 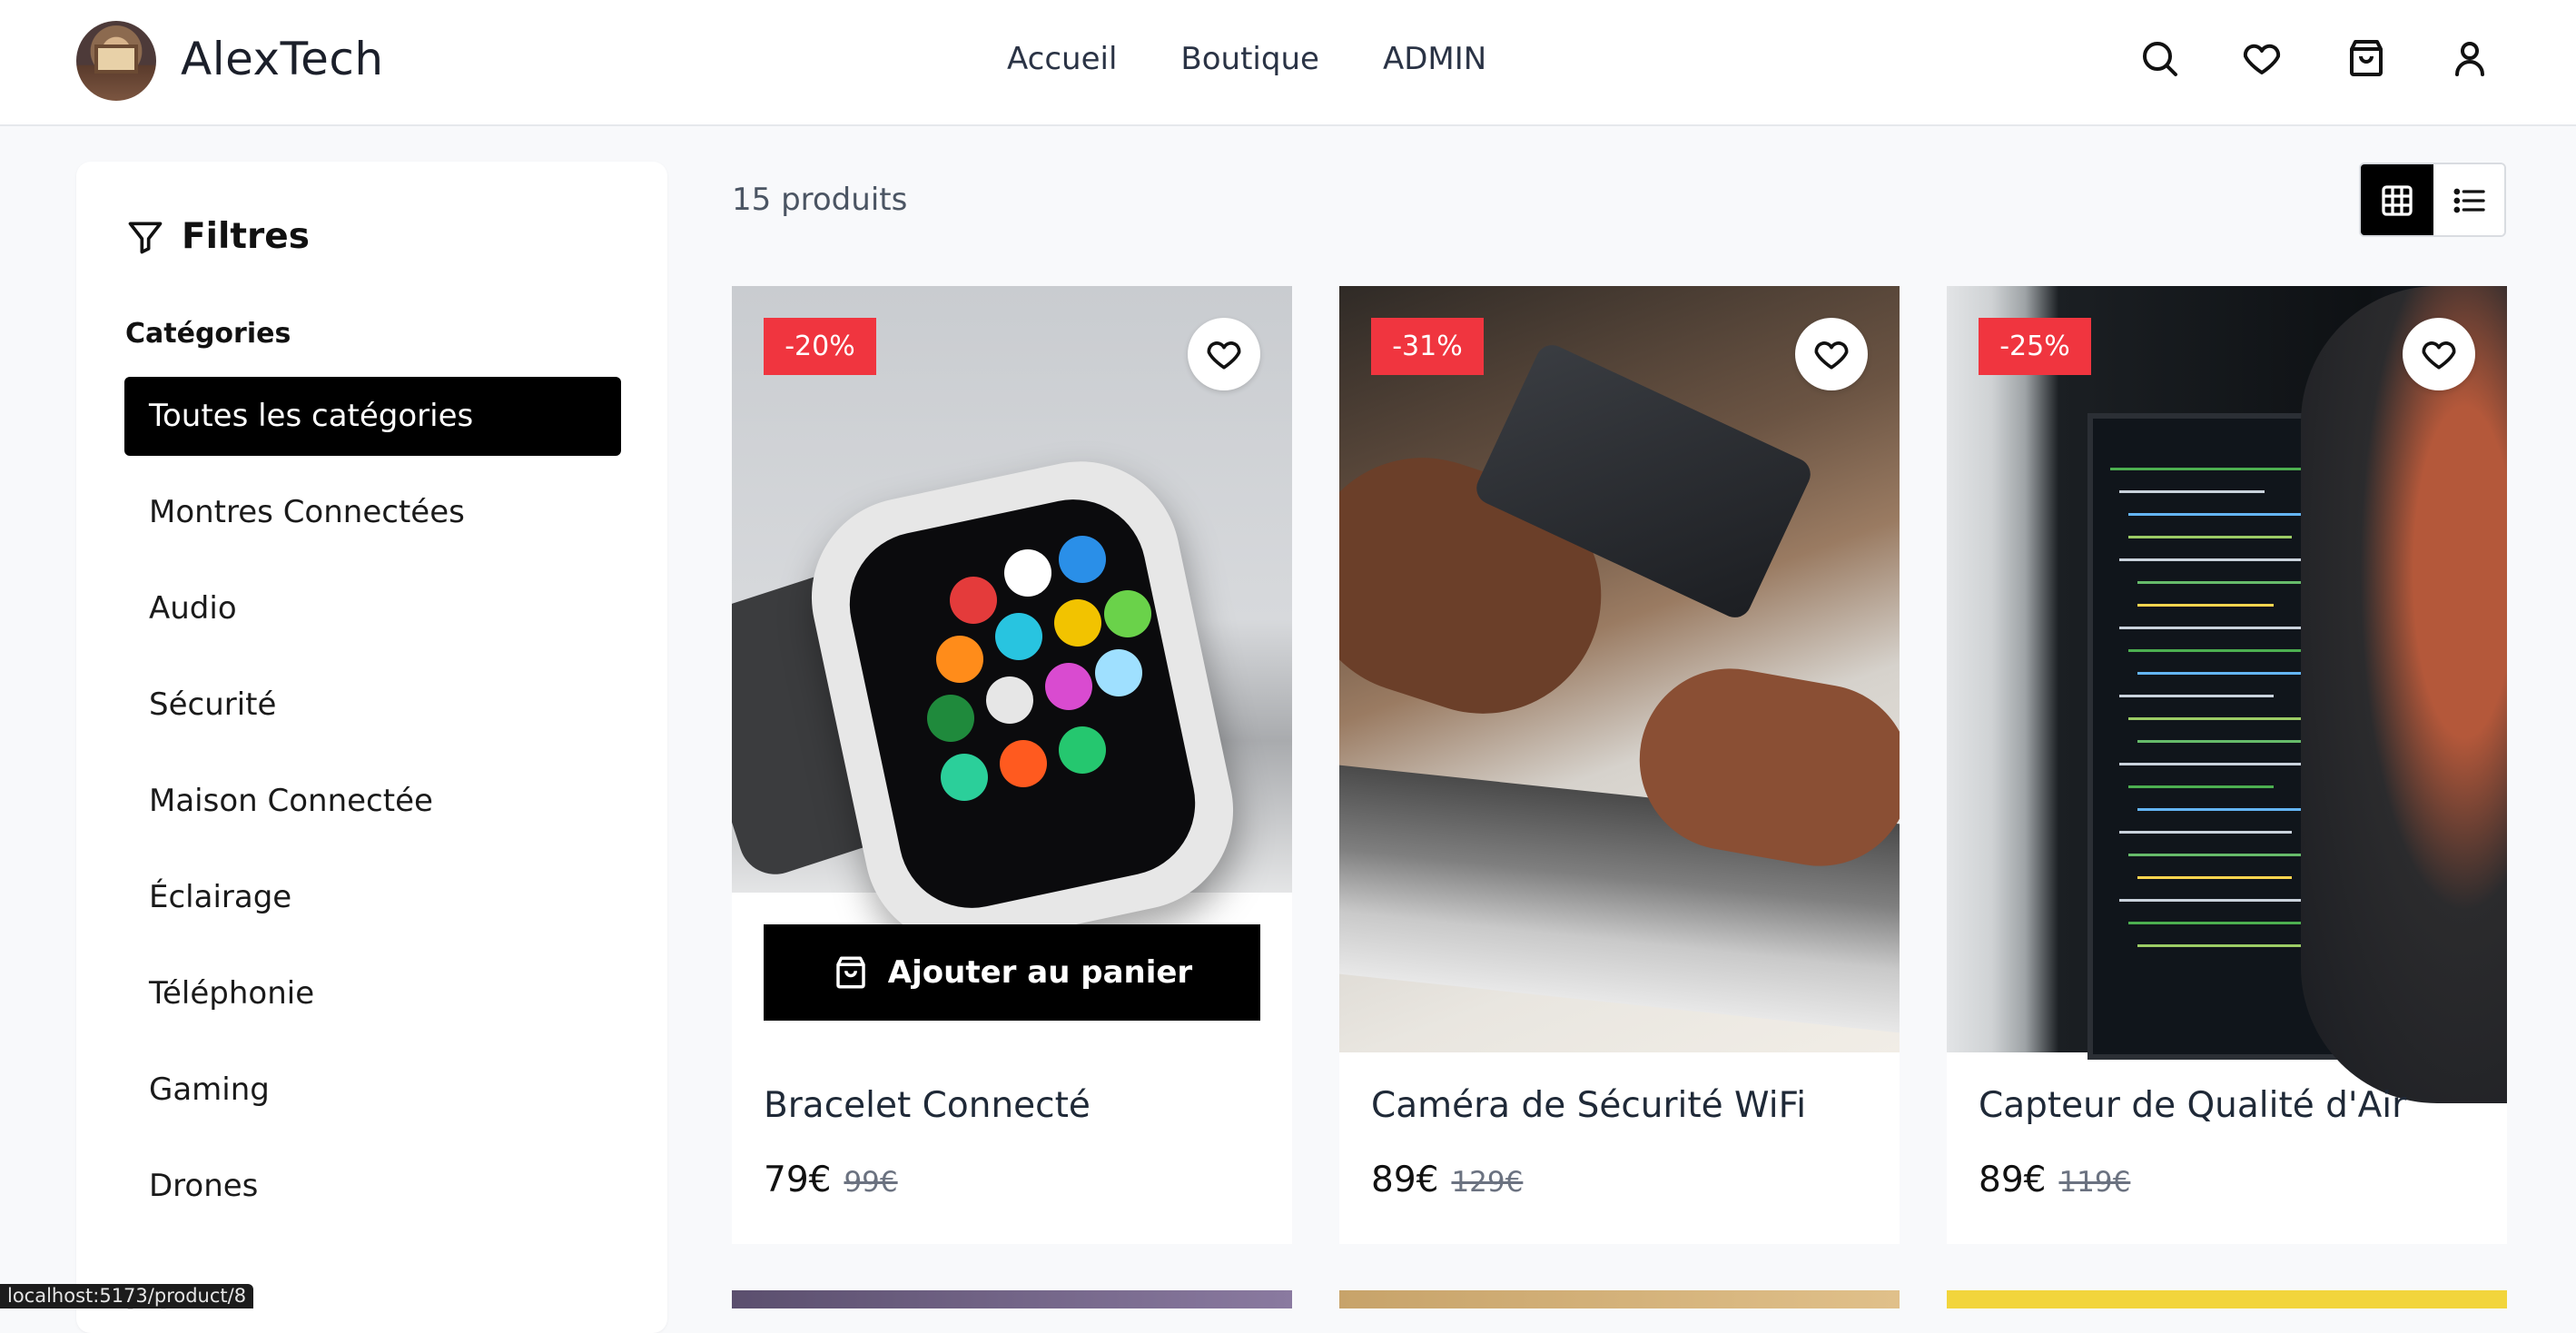 I want to click on product-name: Bracelet Connecté, so click(x=927, y=1105).